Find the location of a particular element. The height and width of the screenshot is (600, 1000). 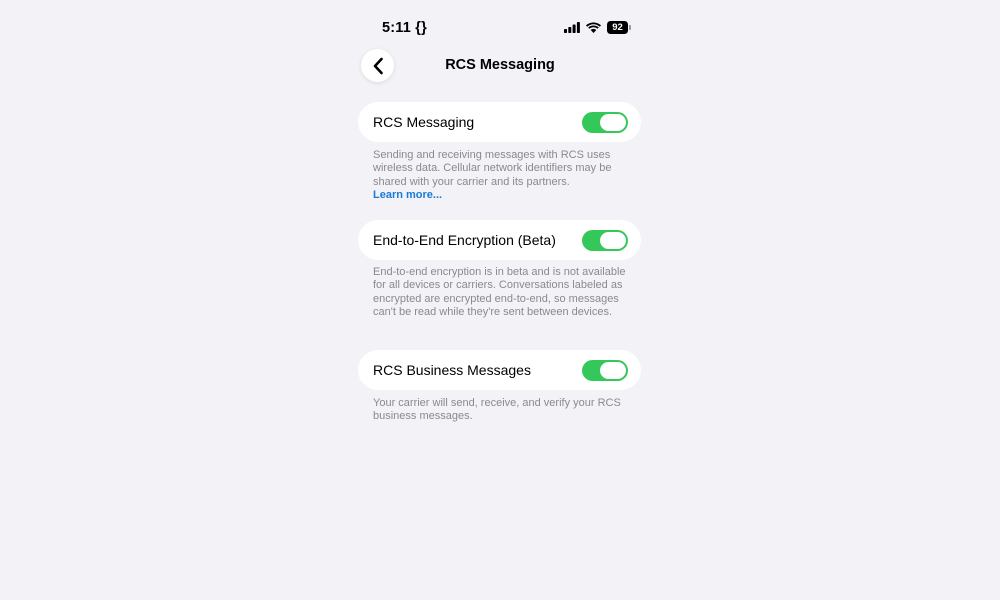

status-time: 5:11 {} is located at coordinates (404, 28).